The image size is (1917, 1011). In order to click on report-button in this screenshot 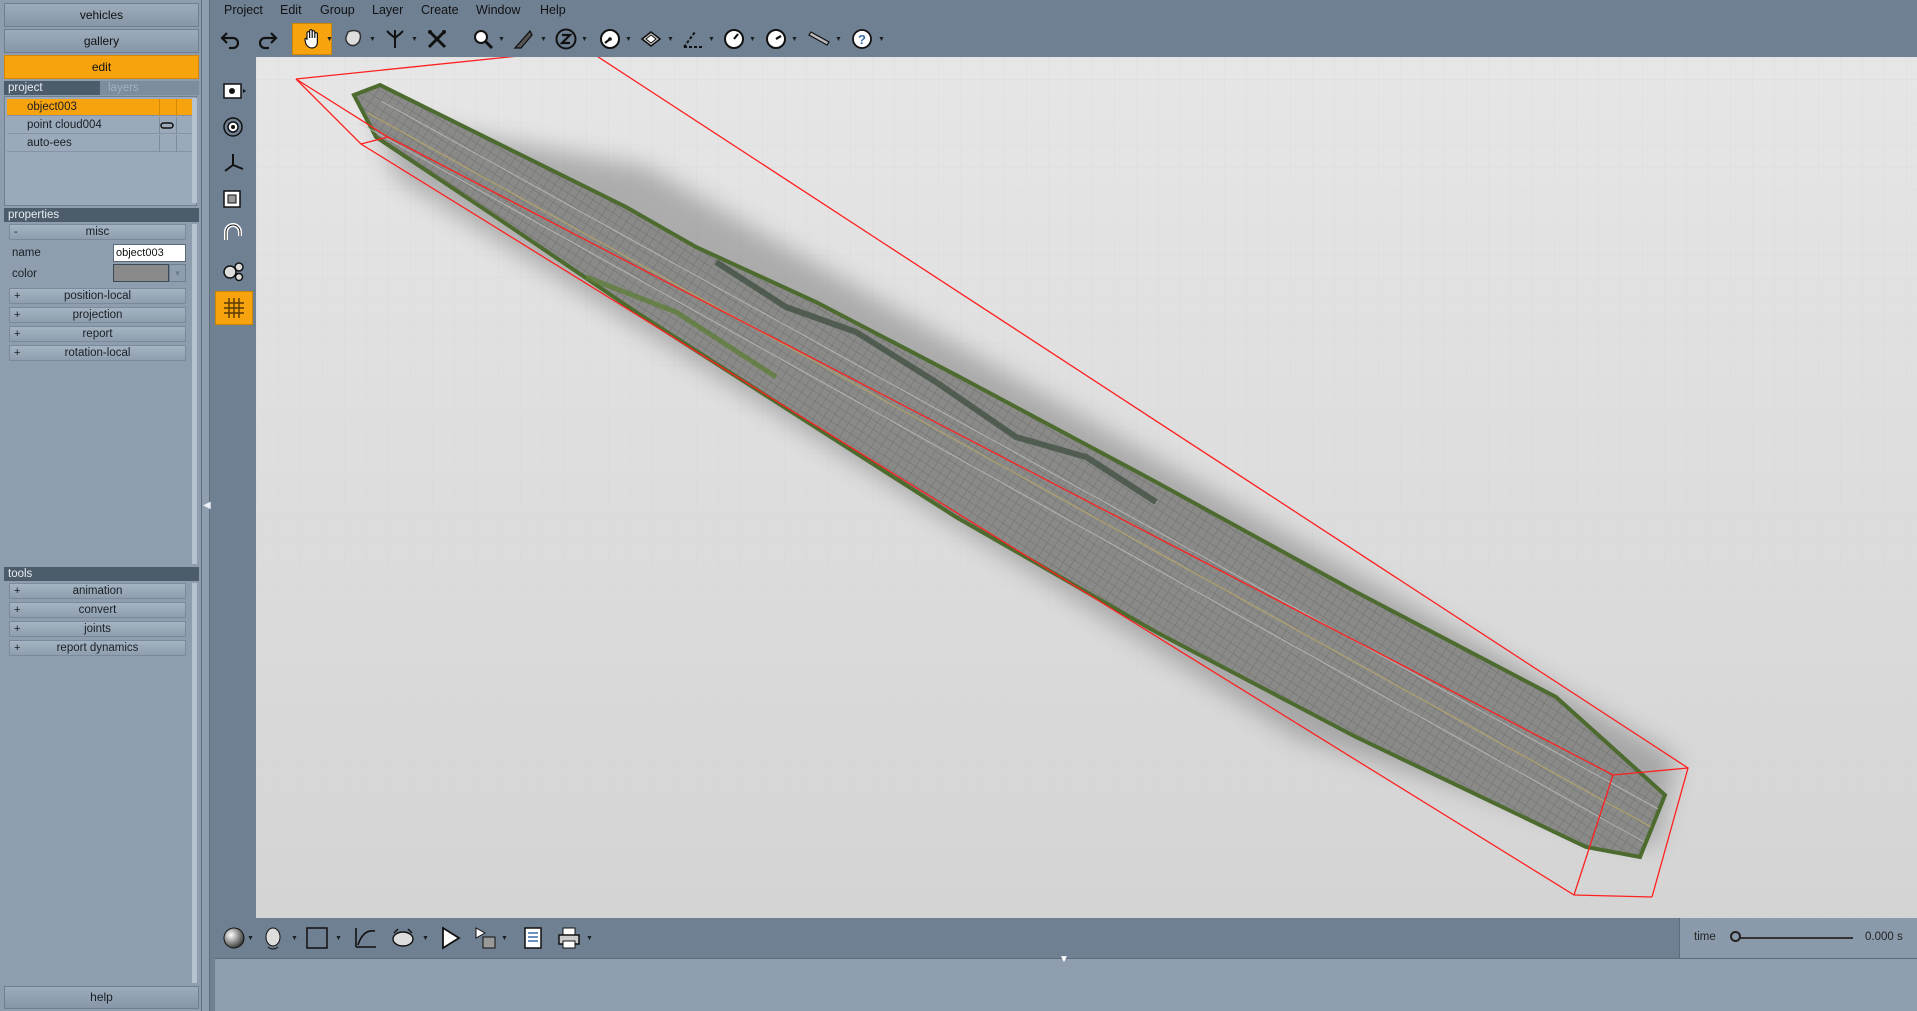, I will do `click(533, 938)`.